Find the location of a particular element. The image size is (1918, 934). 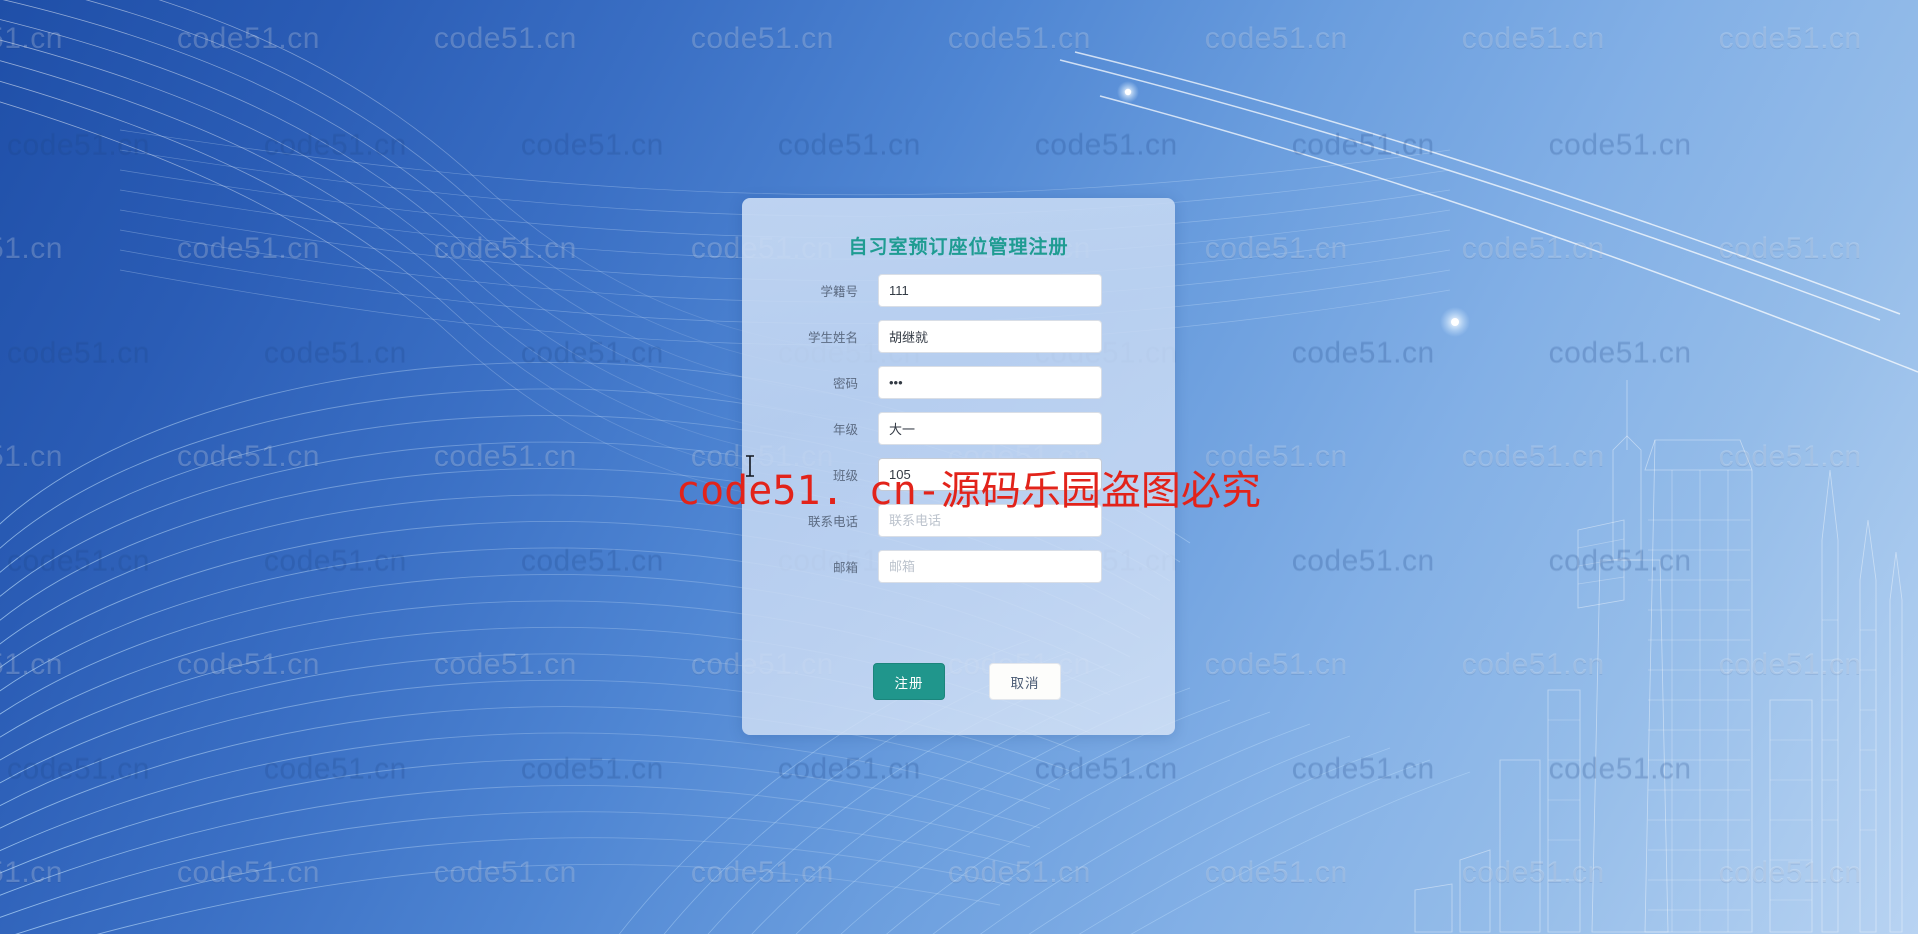

label-student-name: 学生姓名 is located at coordinates (832, 338).